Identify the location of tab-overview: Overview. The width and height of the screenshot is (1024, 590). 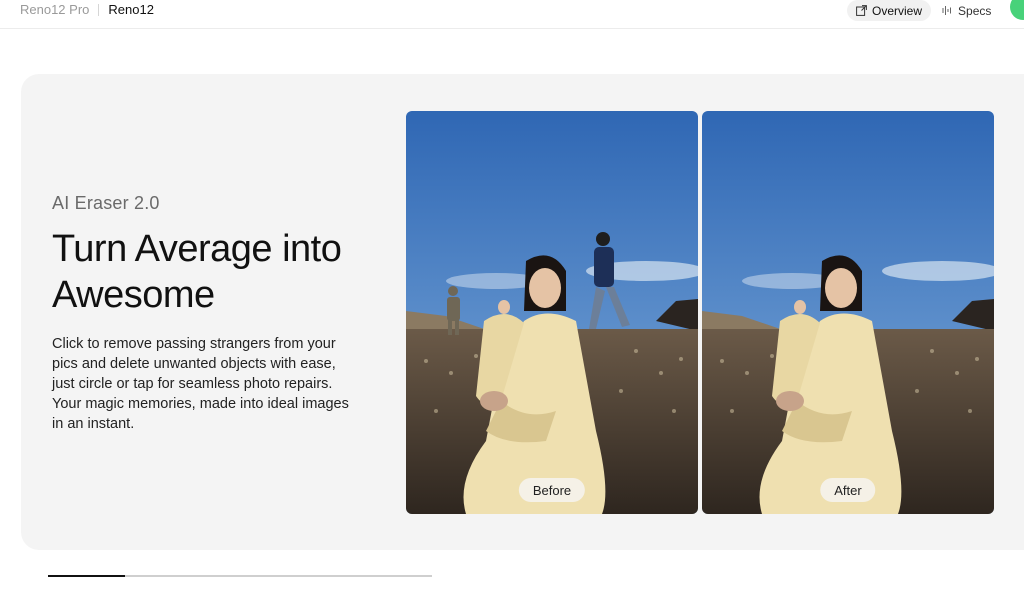
(889, 10).